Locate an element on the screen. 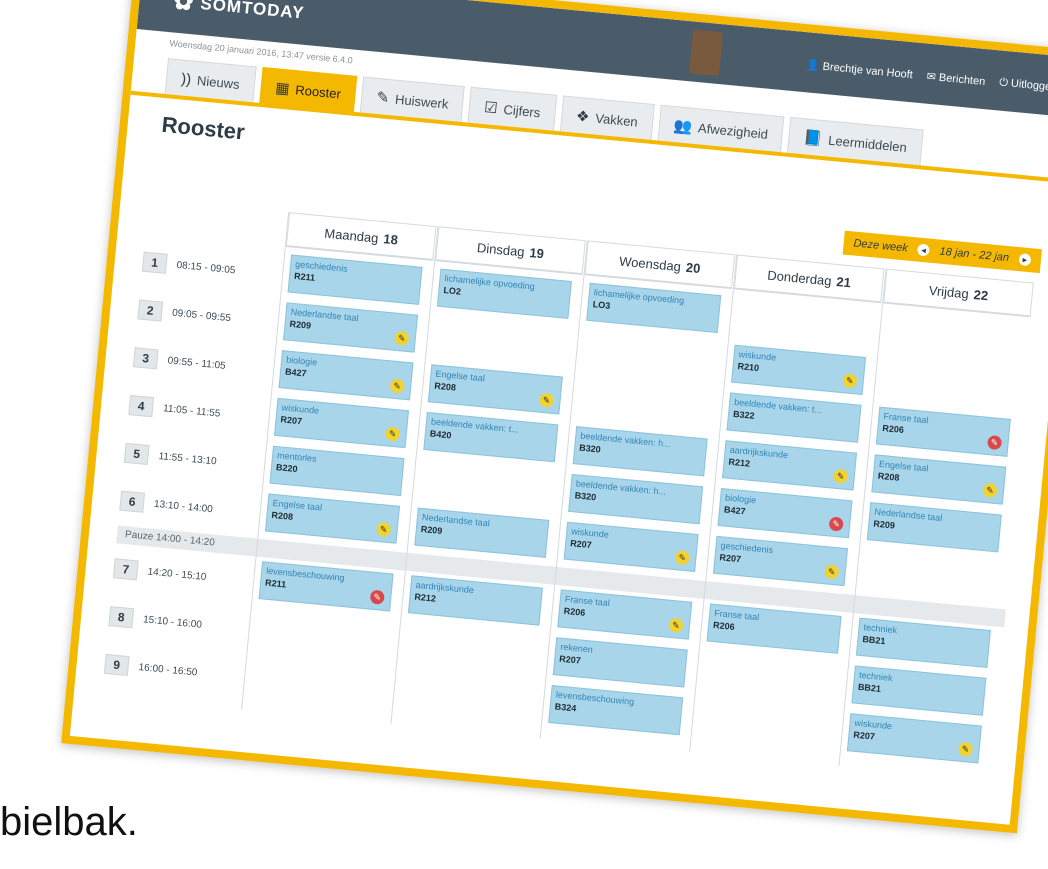 The height and width of the screenshot is (869, 1048). period-row: 4 11:05 - 11:55 is located at coordinates (174, 409).